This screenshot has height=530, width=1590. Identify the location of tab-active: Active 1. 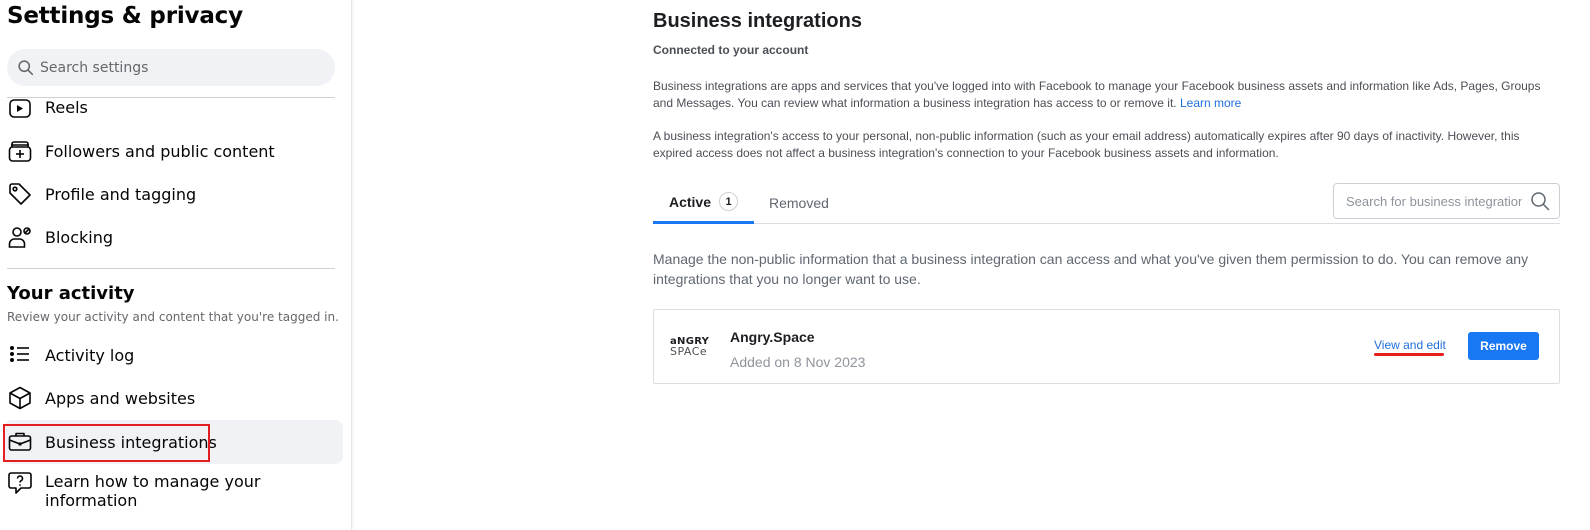
(703, 203).